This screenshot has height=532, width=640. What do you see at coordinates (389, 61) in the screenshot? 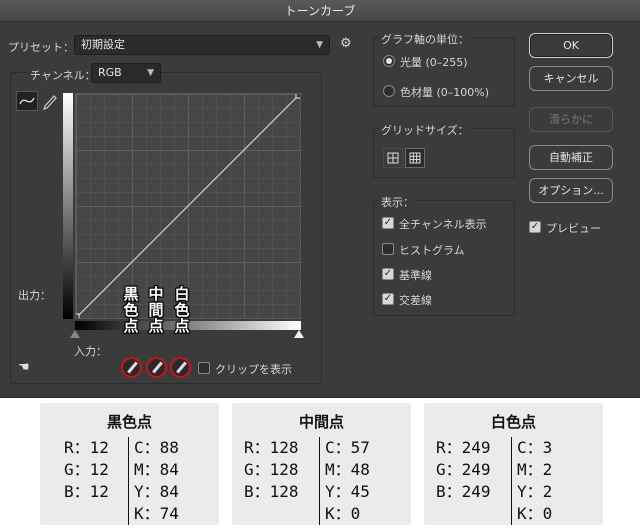
I see `radio-light` at bounding box center [389, 61].